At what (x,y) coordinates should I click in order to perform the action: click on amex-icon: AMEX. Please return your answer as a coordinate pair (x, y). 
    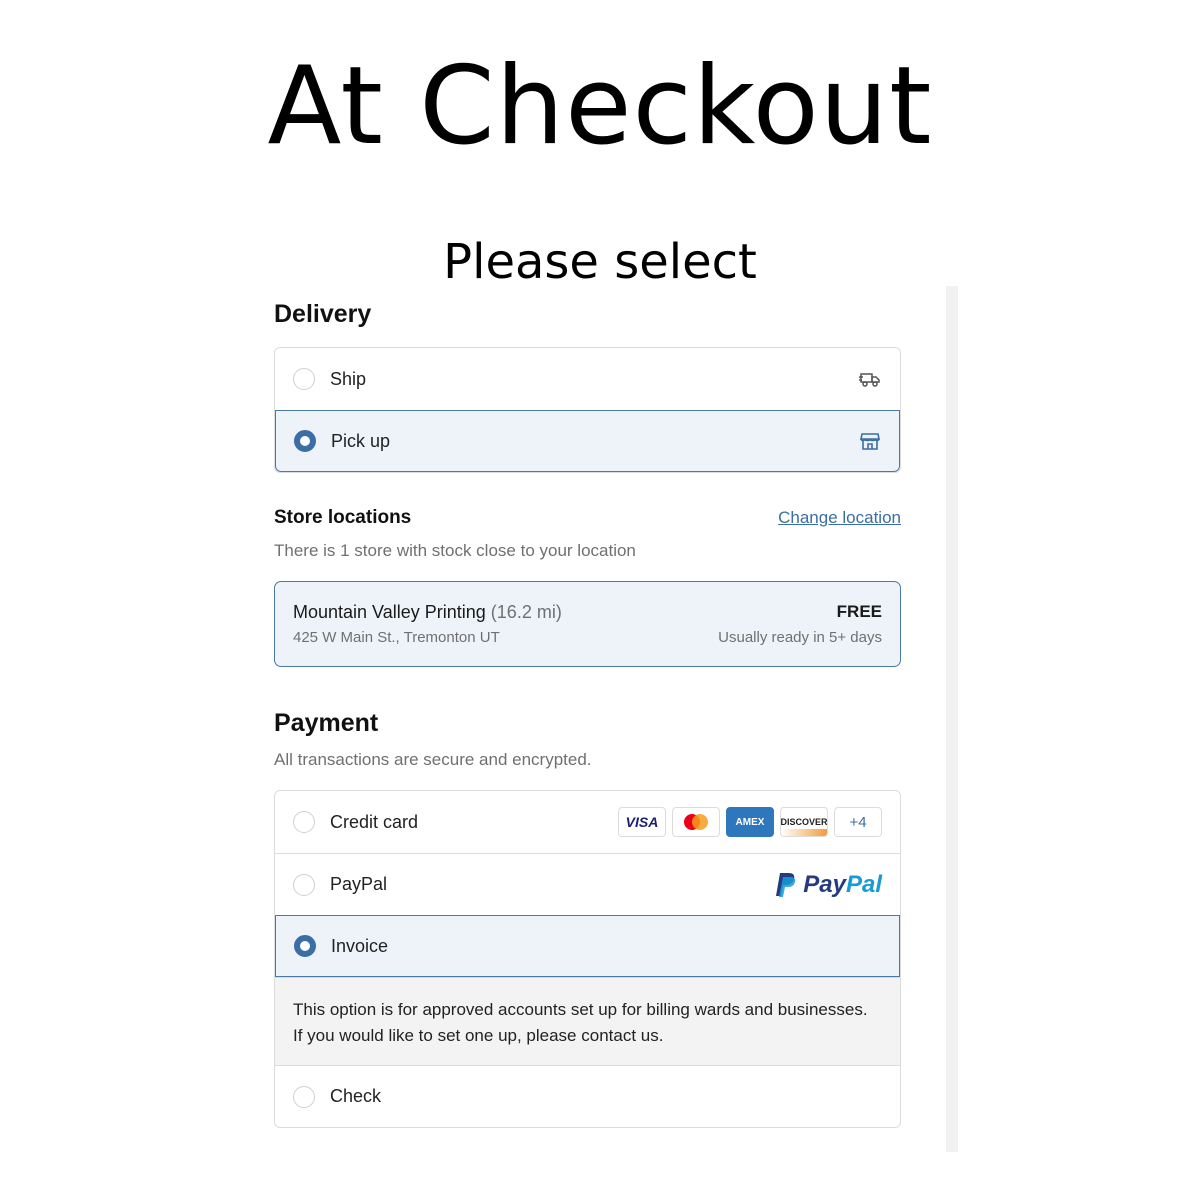
    Looking at the image, I should click on (750, 822).